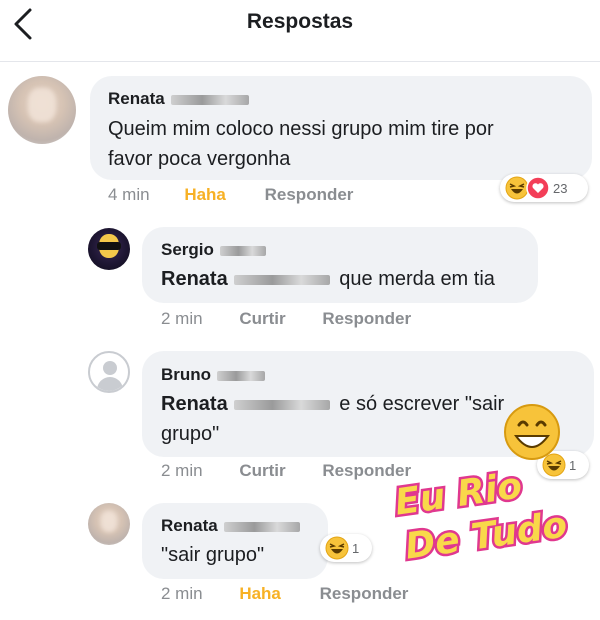 This screenshot has height=620, width=600. I want to click on reaction-summary: 23, so click(544, 188).